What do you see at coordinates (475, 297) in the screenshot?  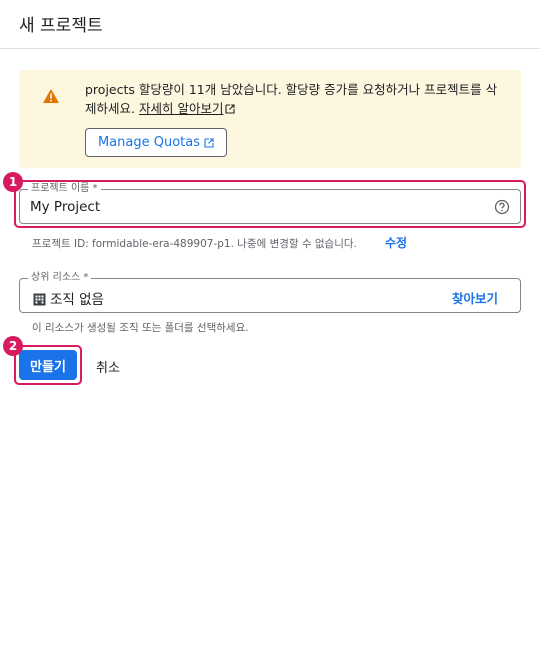 I see `browse-button: 찾아보기` at bounding box center [475, 297].